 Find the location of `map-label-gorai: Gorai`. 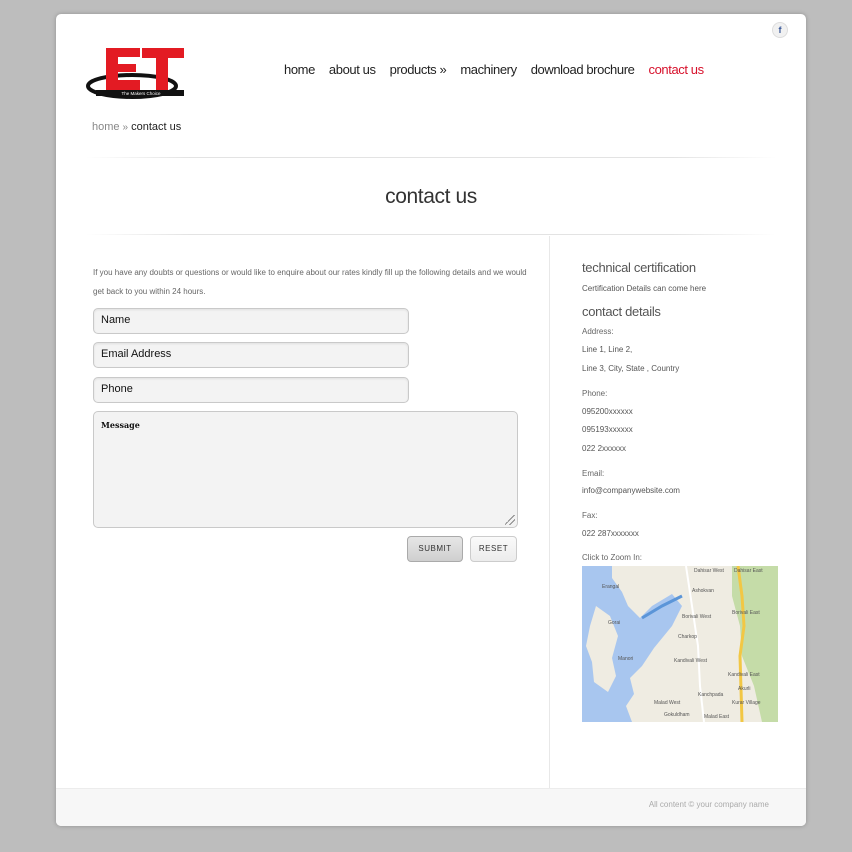

map-label-gorai: Gorai is located at coordinates (614, 623).